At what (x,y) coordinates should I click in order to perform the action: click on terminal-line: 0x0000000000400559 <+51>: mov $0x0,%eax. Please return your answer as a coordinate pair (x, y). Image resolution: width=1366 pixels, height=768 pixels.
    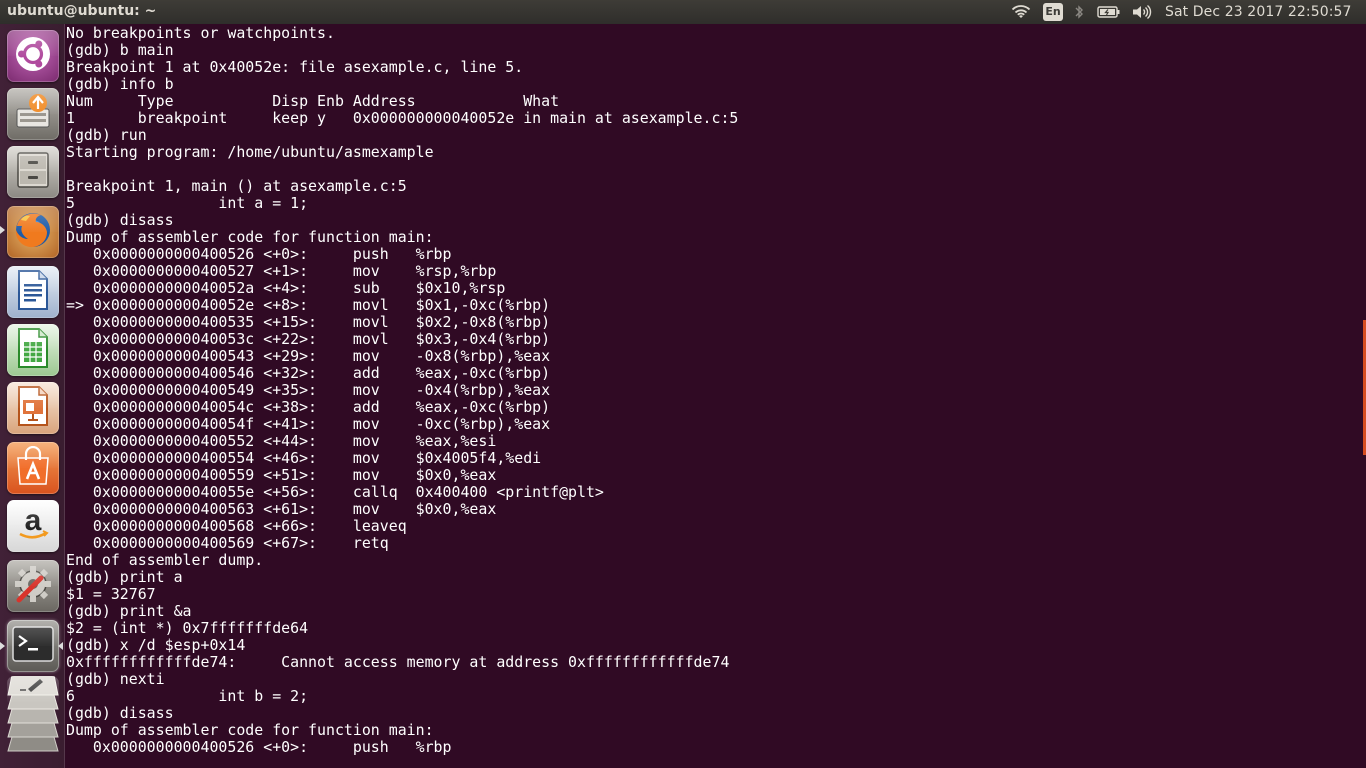
    Looking at the image, I should click on (281, 475).